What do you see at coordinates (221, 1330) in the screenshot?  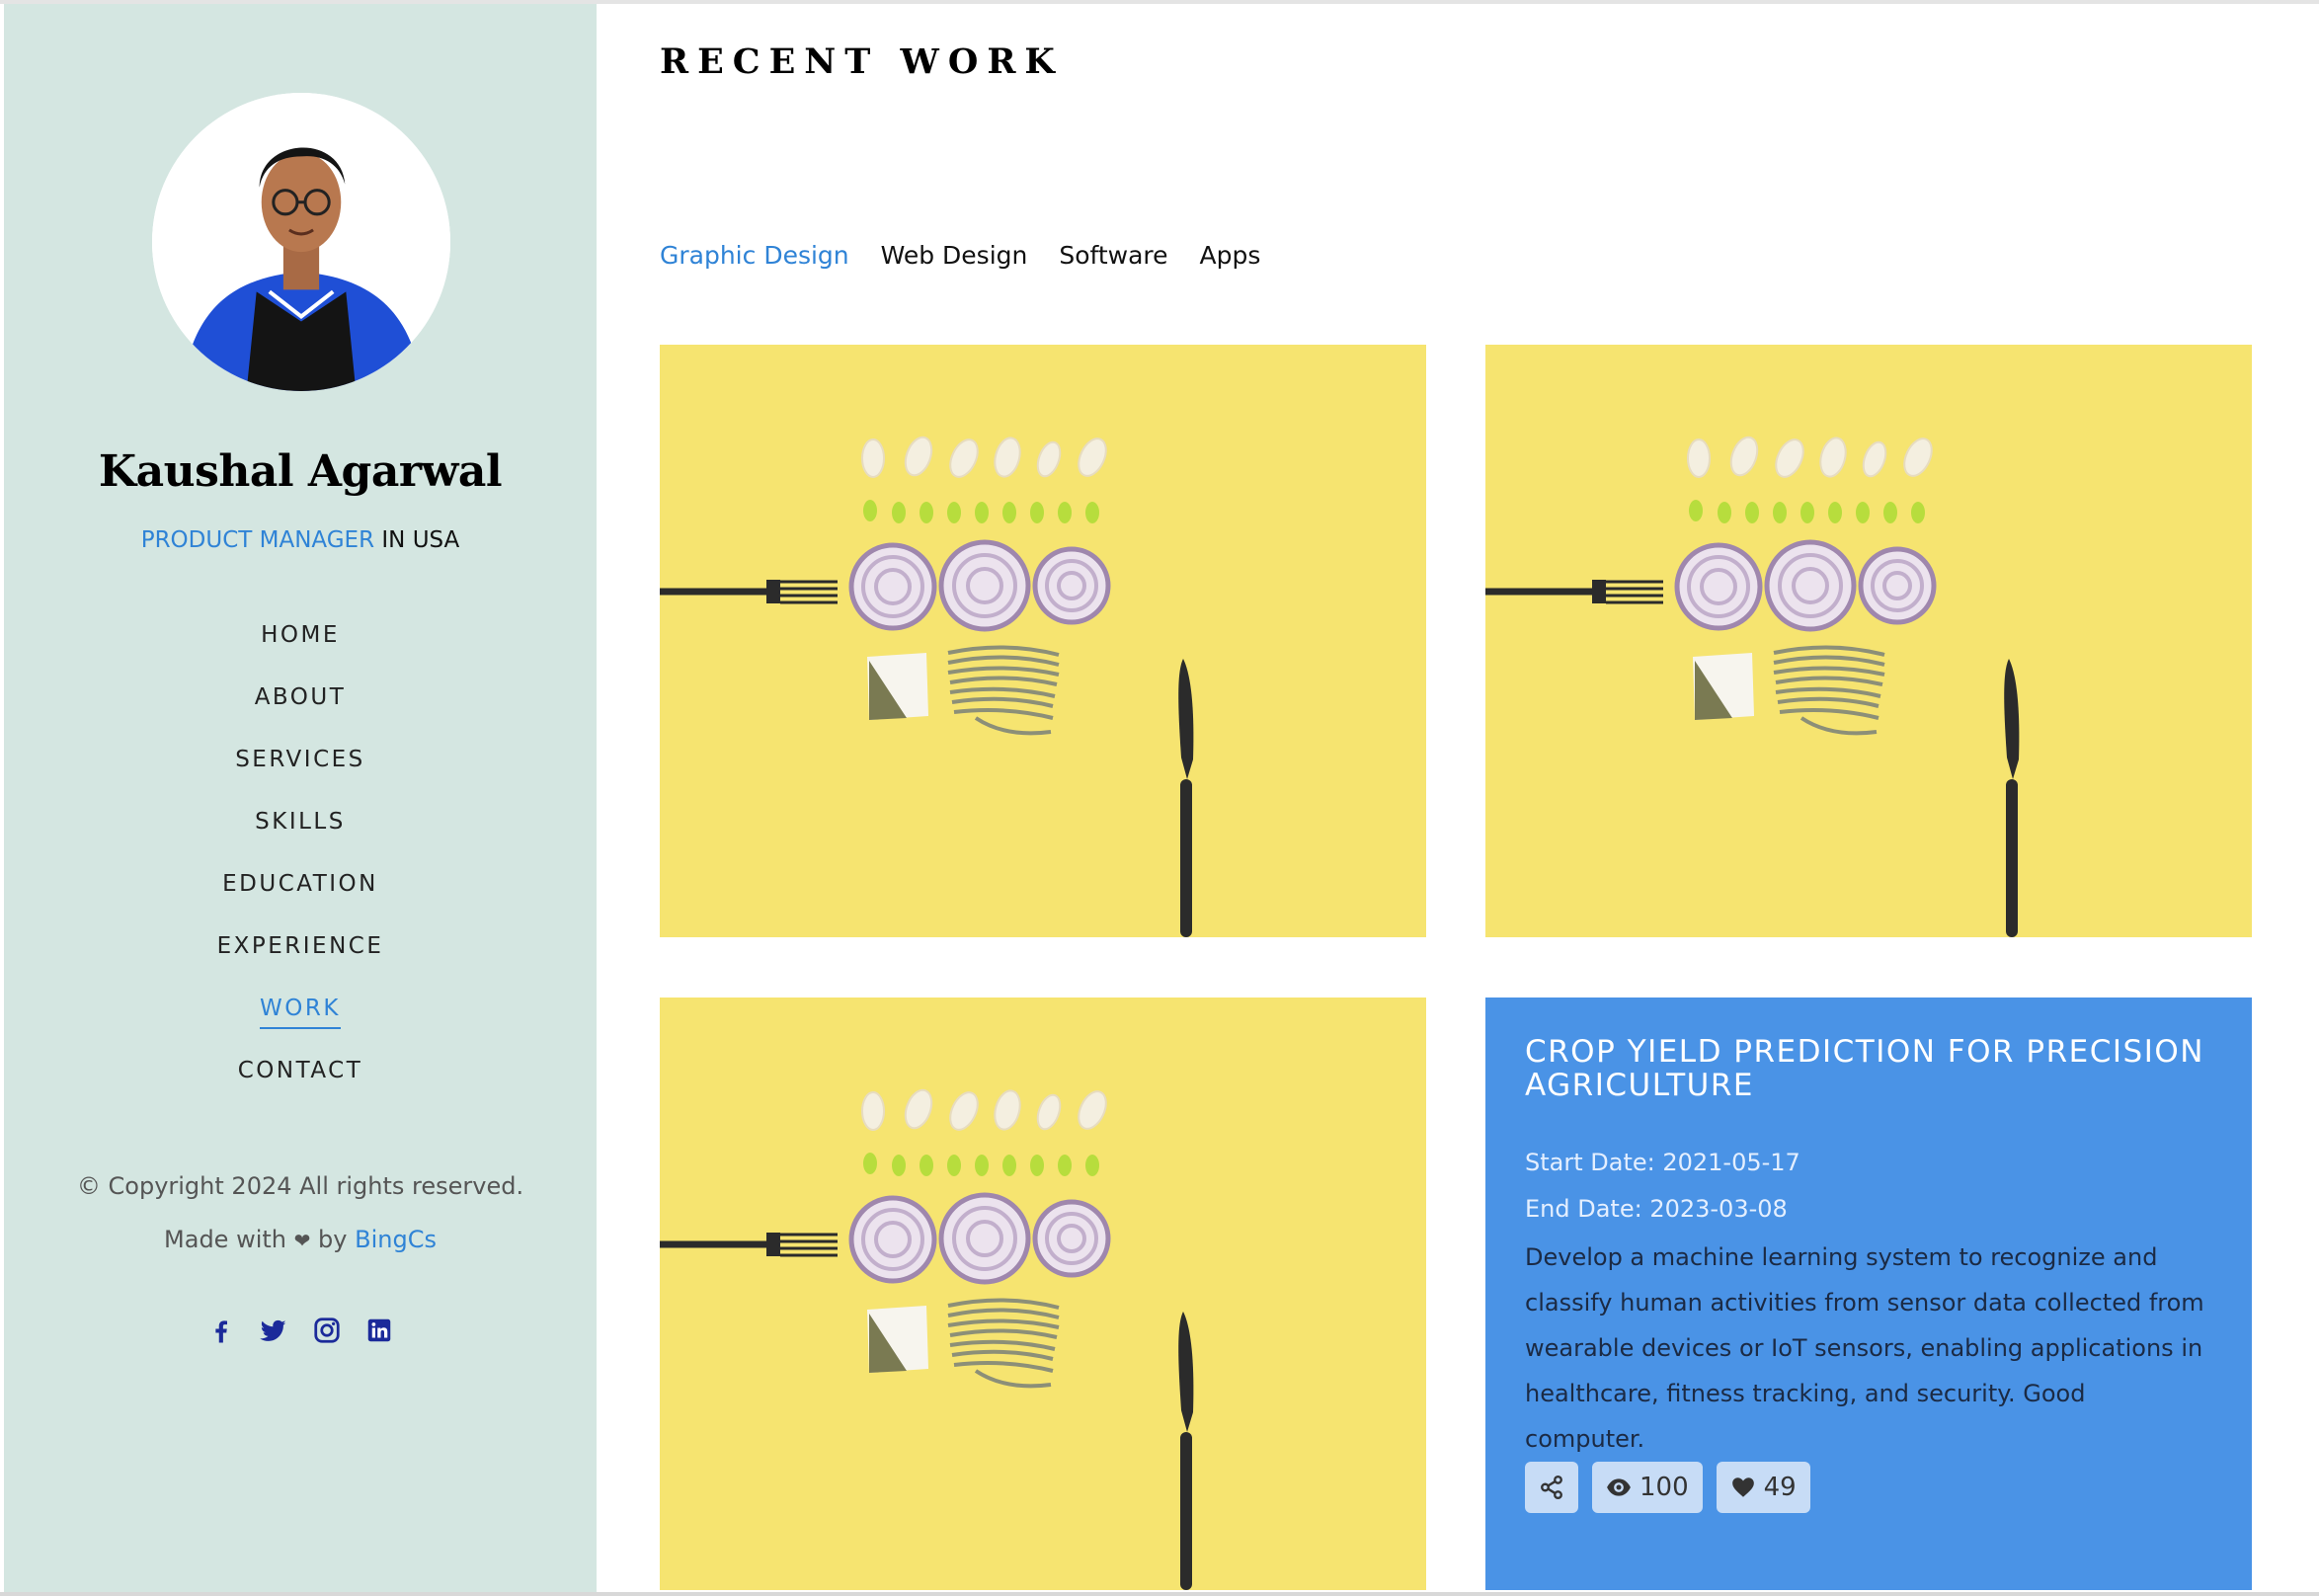 I see `facebook-icon` at bounding box center [221, 1330].